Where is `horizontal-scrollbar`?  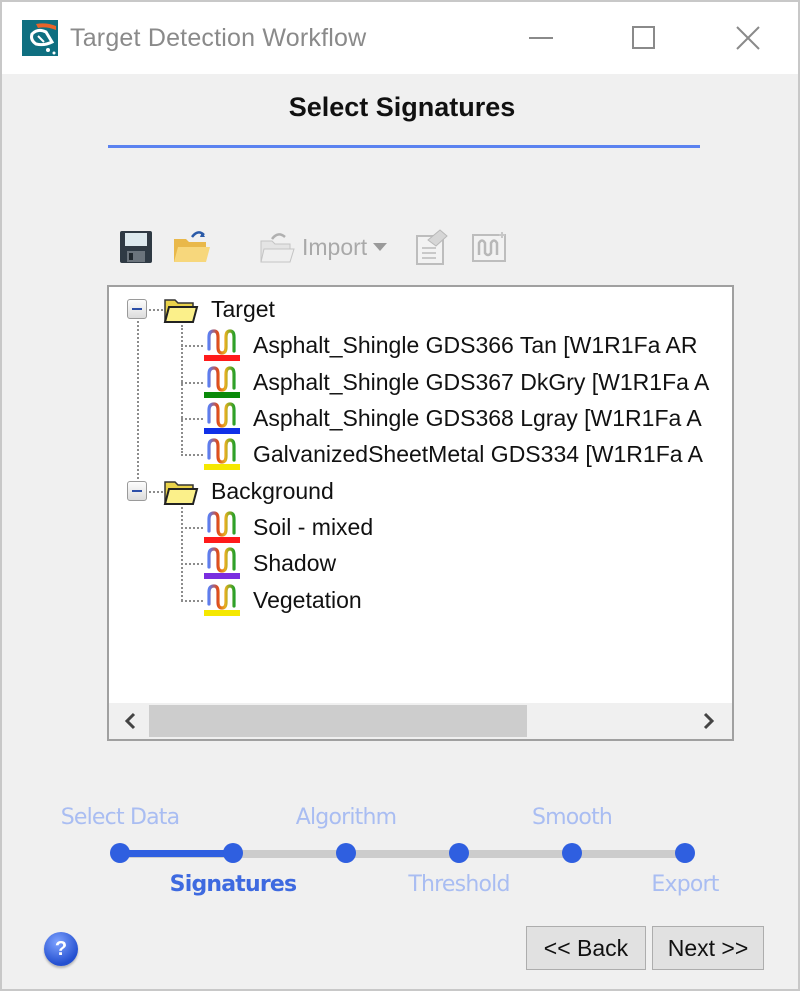 horizontal-scrollbar is located at coordinates (420, 721).